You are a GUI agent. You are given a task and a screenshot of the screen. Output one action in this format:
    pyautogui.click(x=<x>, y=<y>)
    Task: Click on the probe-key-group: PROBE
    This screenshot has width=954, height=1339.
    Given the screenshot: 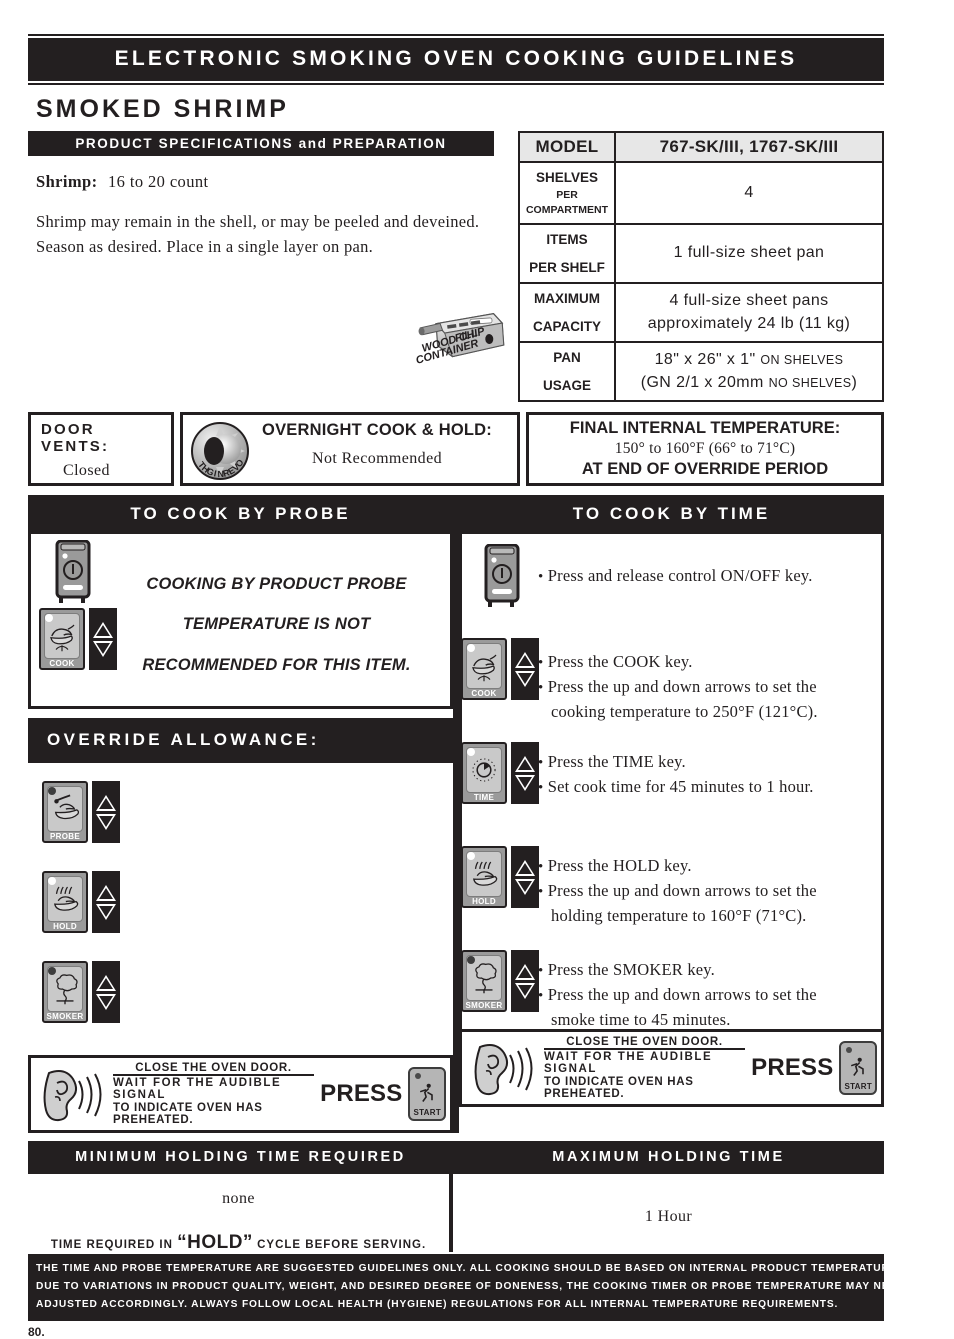 What is the action you would take?
    pyautogui.click(x=247, y=812)
    